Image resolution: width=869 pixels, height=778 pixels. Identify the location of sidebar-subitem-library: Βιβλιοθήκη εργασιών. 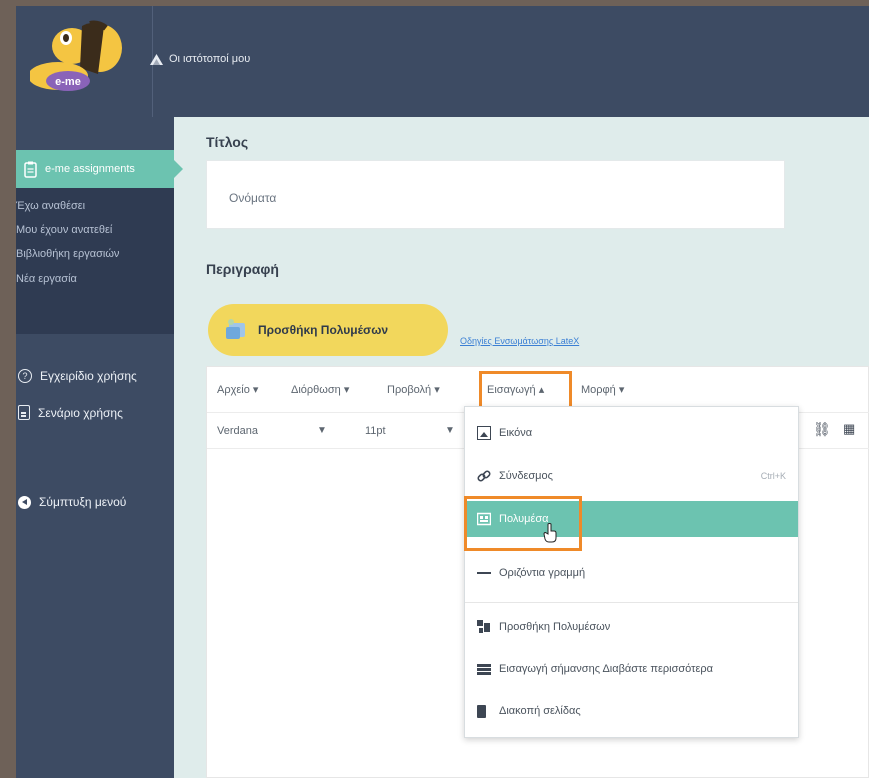
(67, 254).